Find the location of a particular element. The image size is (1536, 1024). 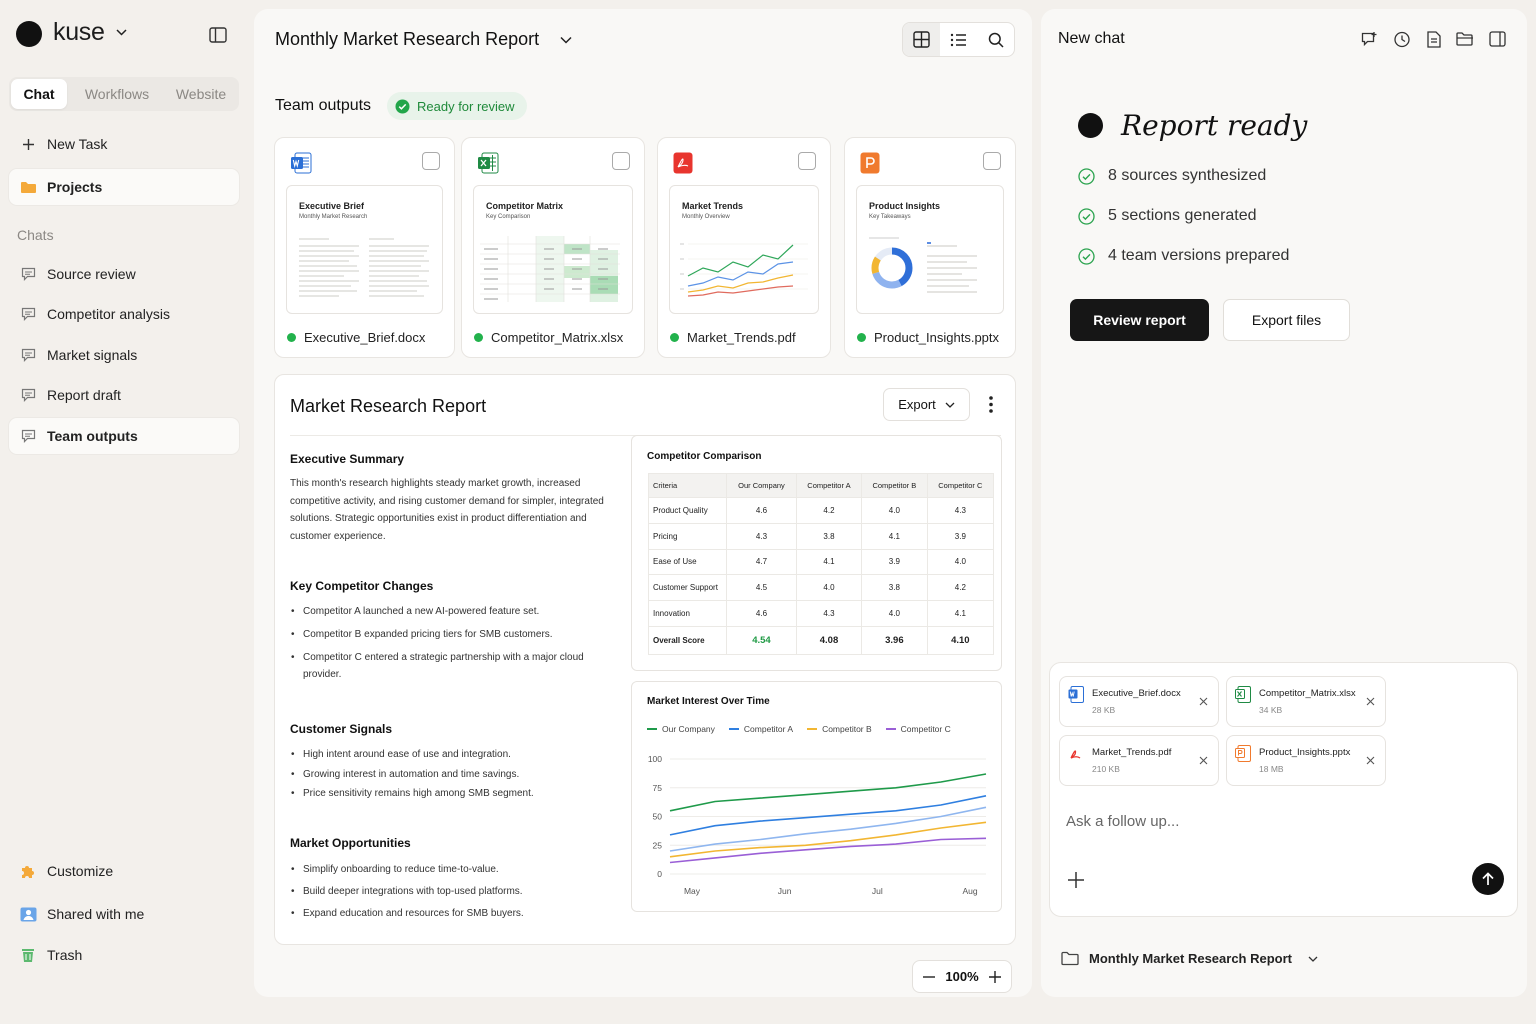

chat-item-competitor-analysis: Competitor analysis is located at coordinates (124, 314).